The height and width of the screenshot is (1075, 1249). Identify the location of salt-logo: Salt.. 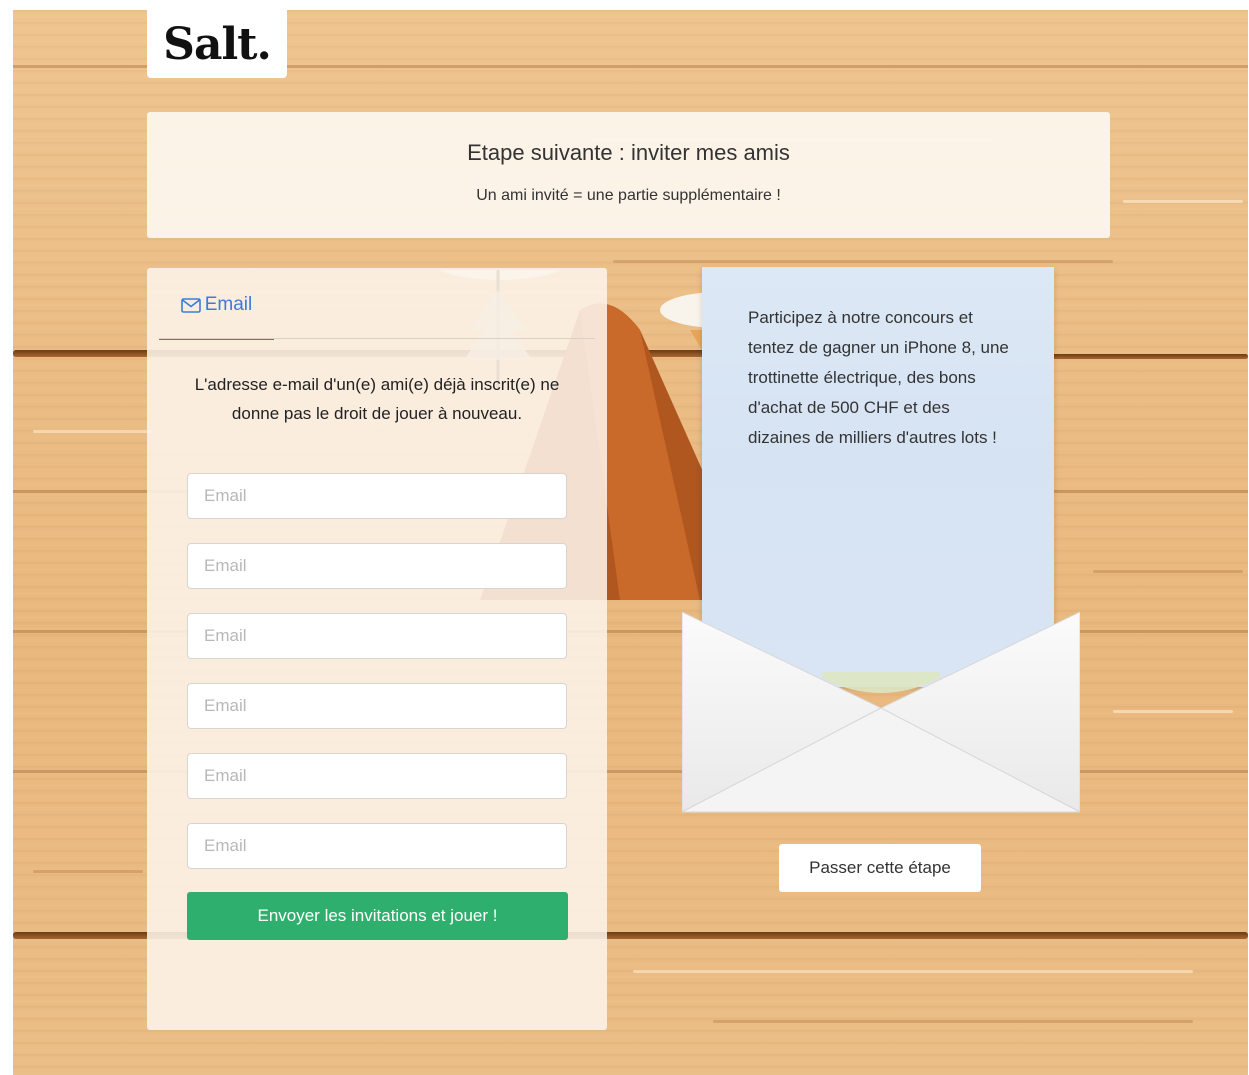
(217, 44).